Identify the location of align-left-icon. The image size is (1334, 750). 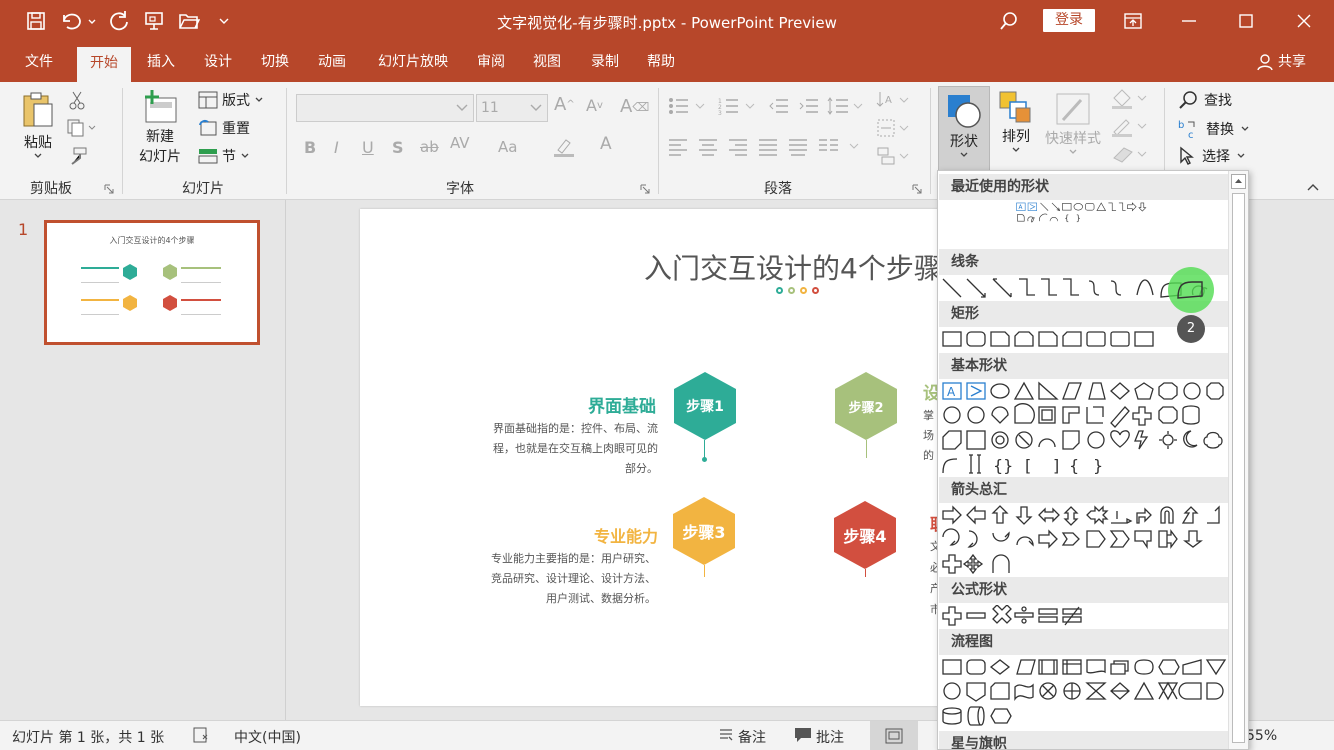
(678, 147).